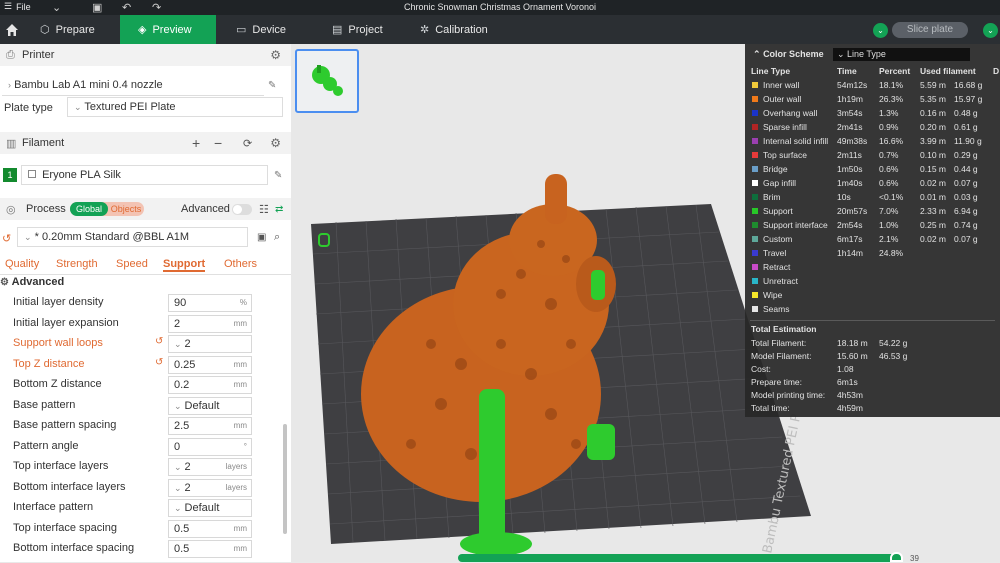 This screenshot has width=1000, height=563. I want to click on tab-preview: ◈ Preview, so click(168, 29).